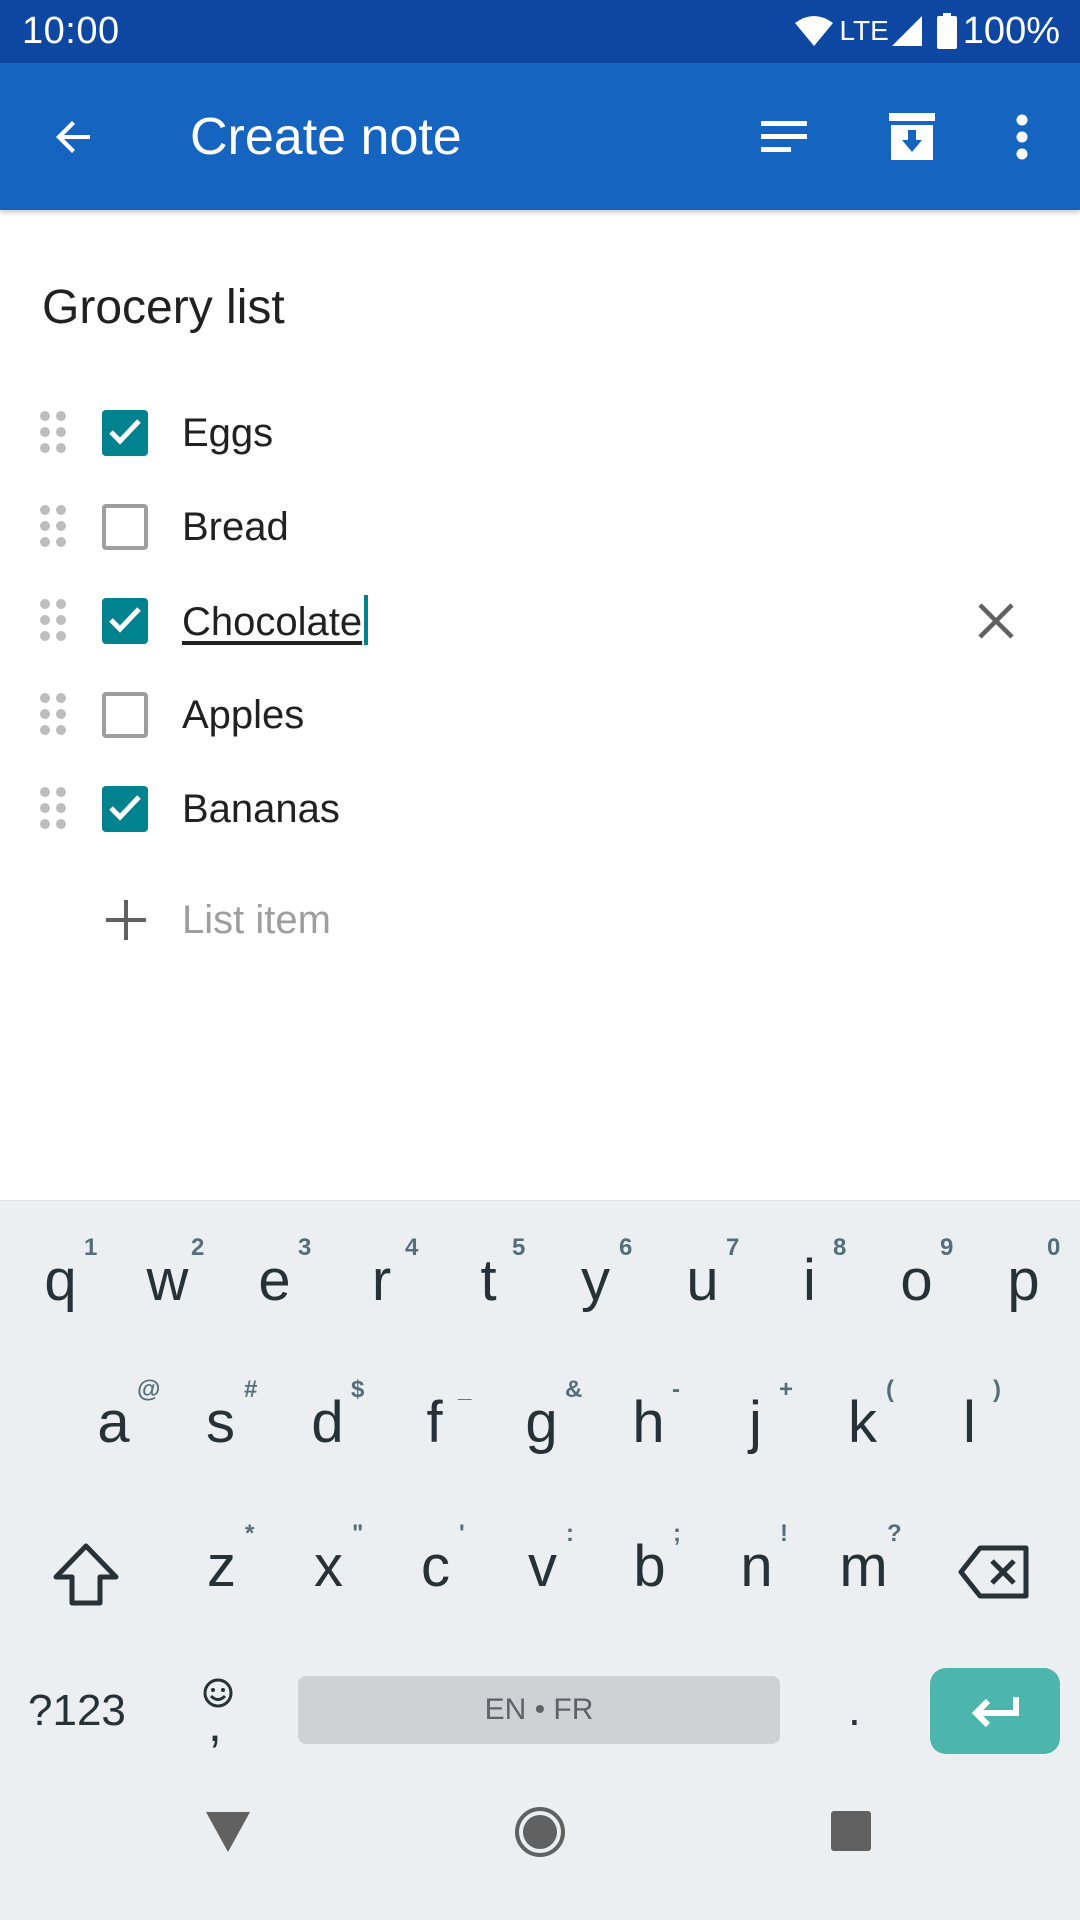  Describe the element at coordinates (784, 1533) in the screenshot. I see `key-hint: !` at that location.